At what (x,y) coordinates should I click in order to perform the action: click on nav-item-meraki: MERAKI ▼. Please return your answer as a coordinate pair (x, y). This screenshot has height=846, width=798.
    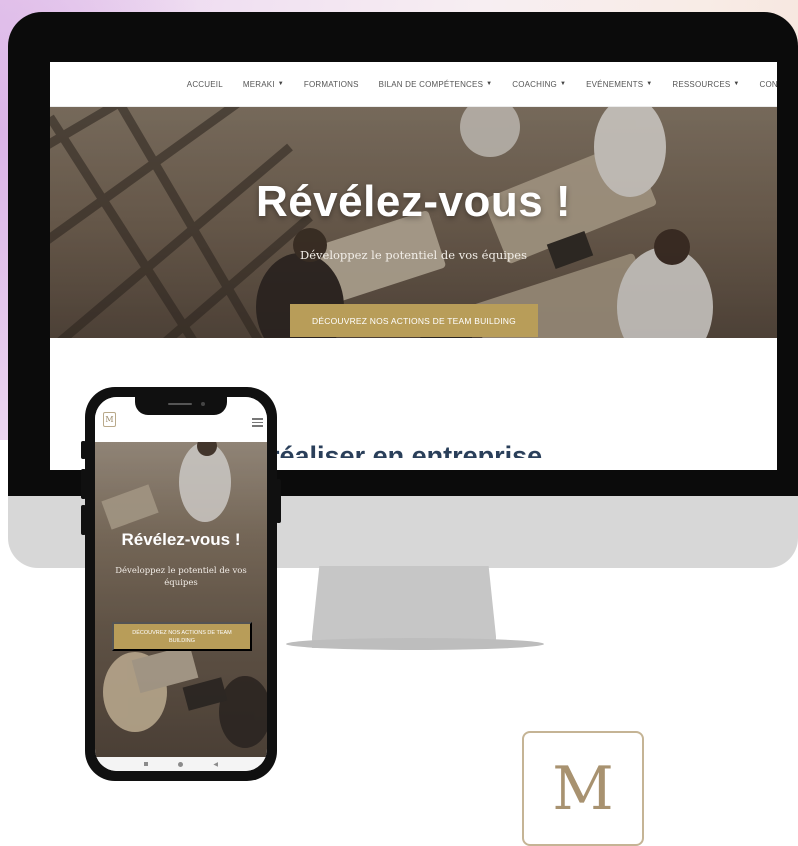
    Looking at the image, I should click on (263, 84).